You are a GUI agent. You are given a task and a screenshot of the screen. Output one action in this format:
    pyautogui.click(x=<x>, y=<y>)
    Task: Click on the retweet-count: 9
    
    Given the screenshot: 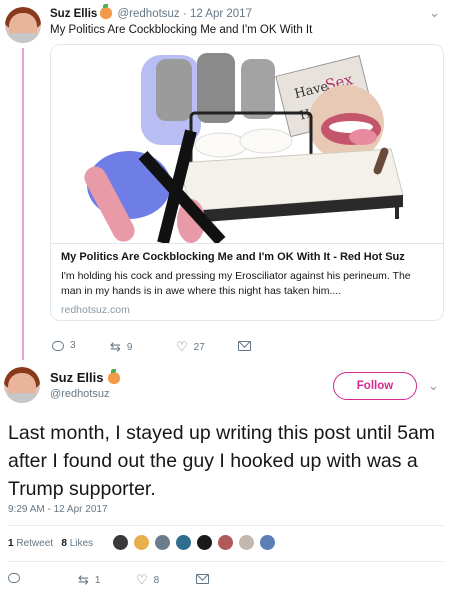 What is the action you would take?
    pyautogui.click(x=129, y=347)
    